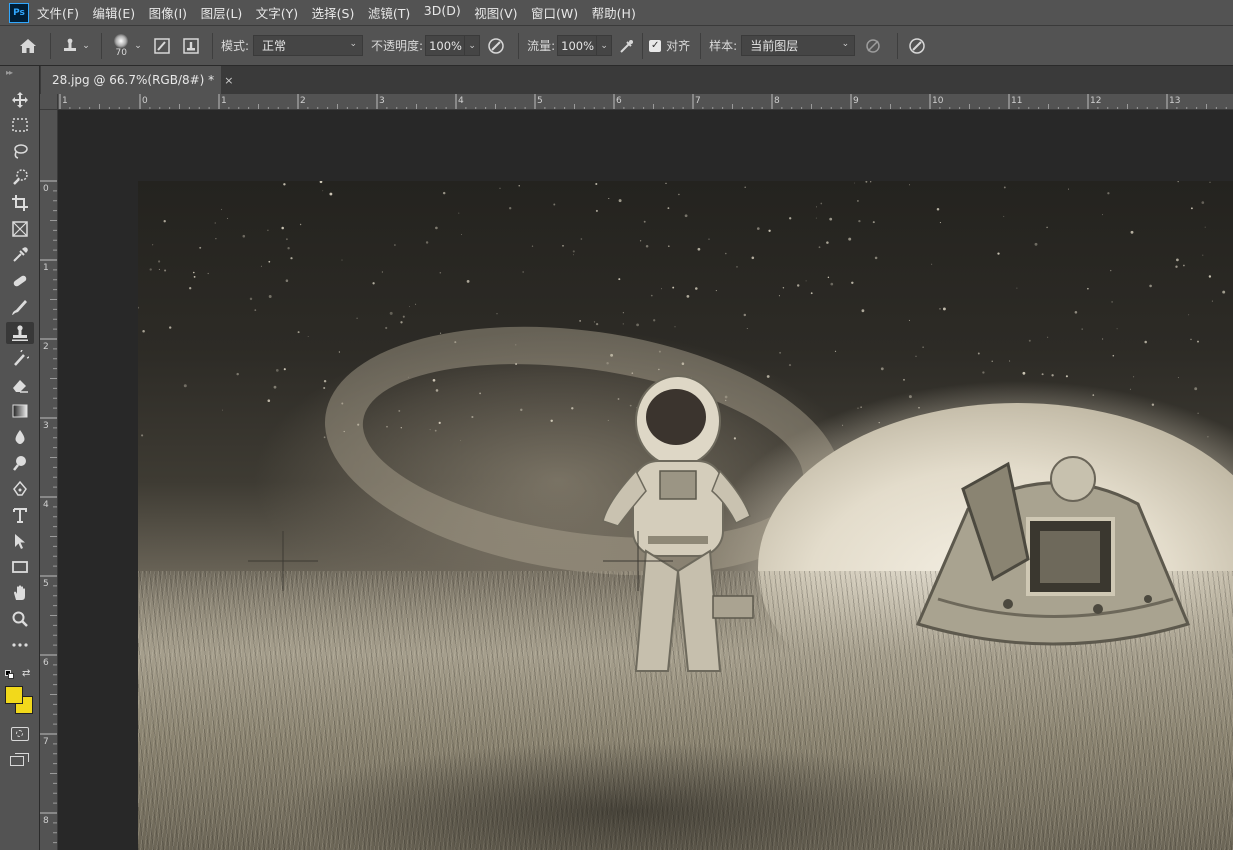  What do you see at coordinates (308, 45) in the screenshot?
I see `mode-select: 正常 ⌄` at bounding box center [308, 45].